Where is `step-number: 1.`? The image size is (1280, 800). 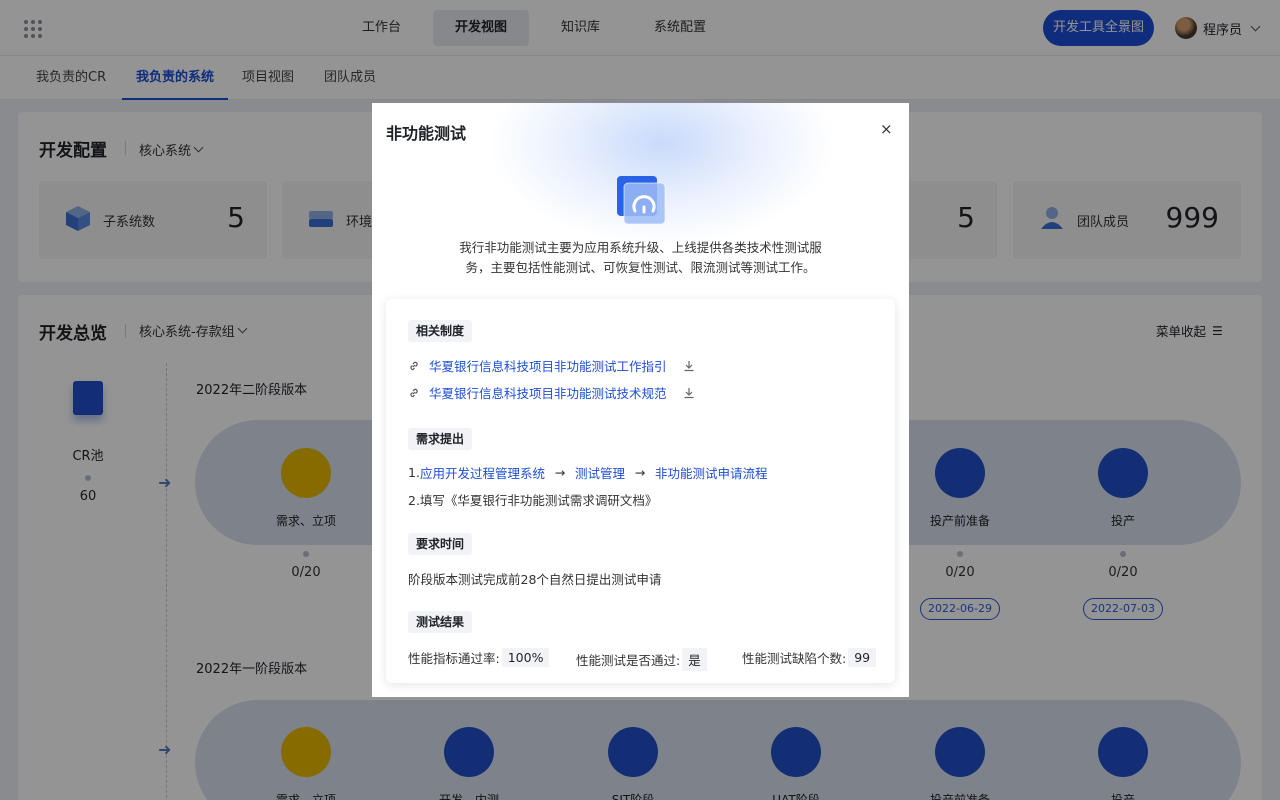
step-number: 1. is located at coordinates (414, 472).